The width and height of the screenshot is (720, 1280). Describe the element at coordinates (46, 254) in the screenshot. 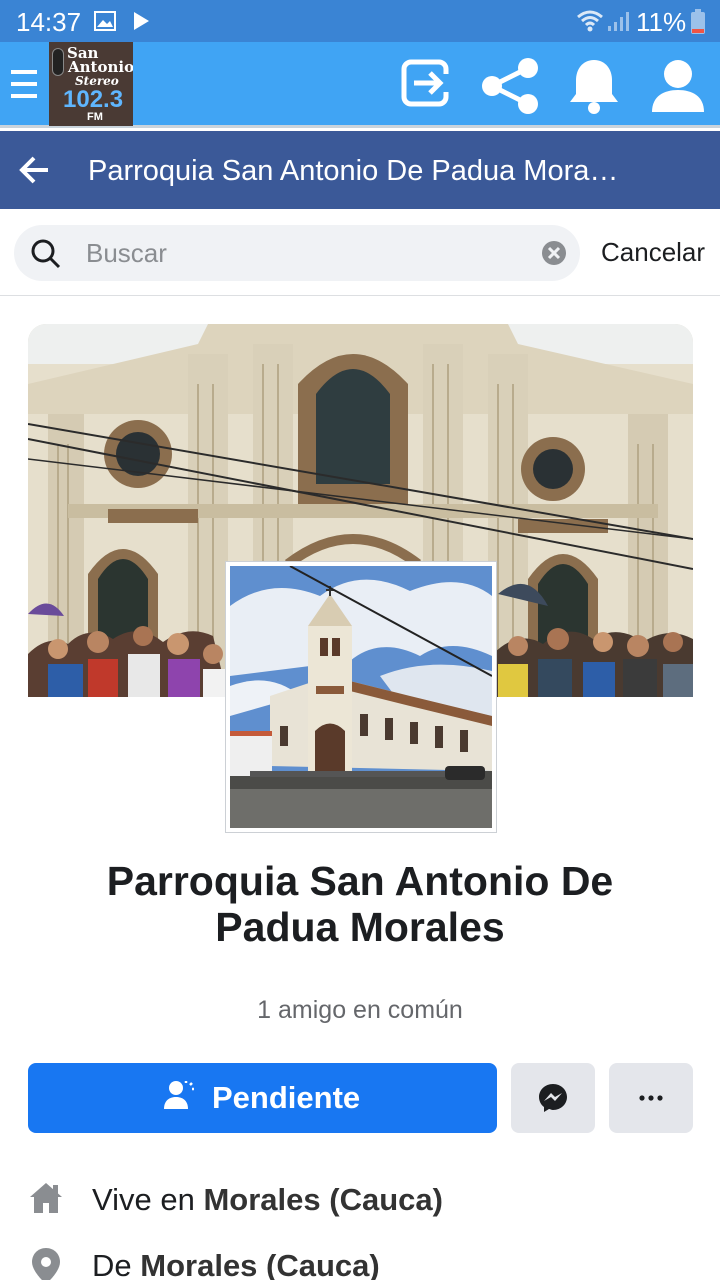

I see `search-icon` at that location.